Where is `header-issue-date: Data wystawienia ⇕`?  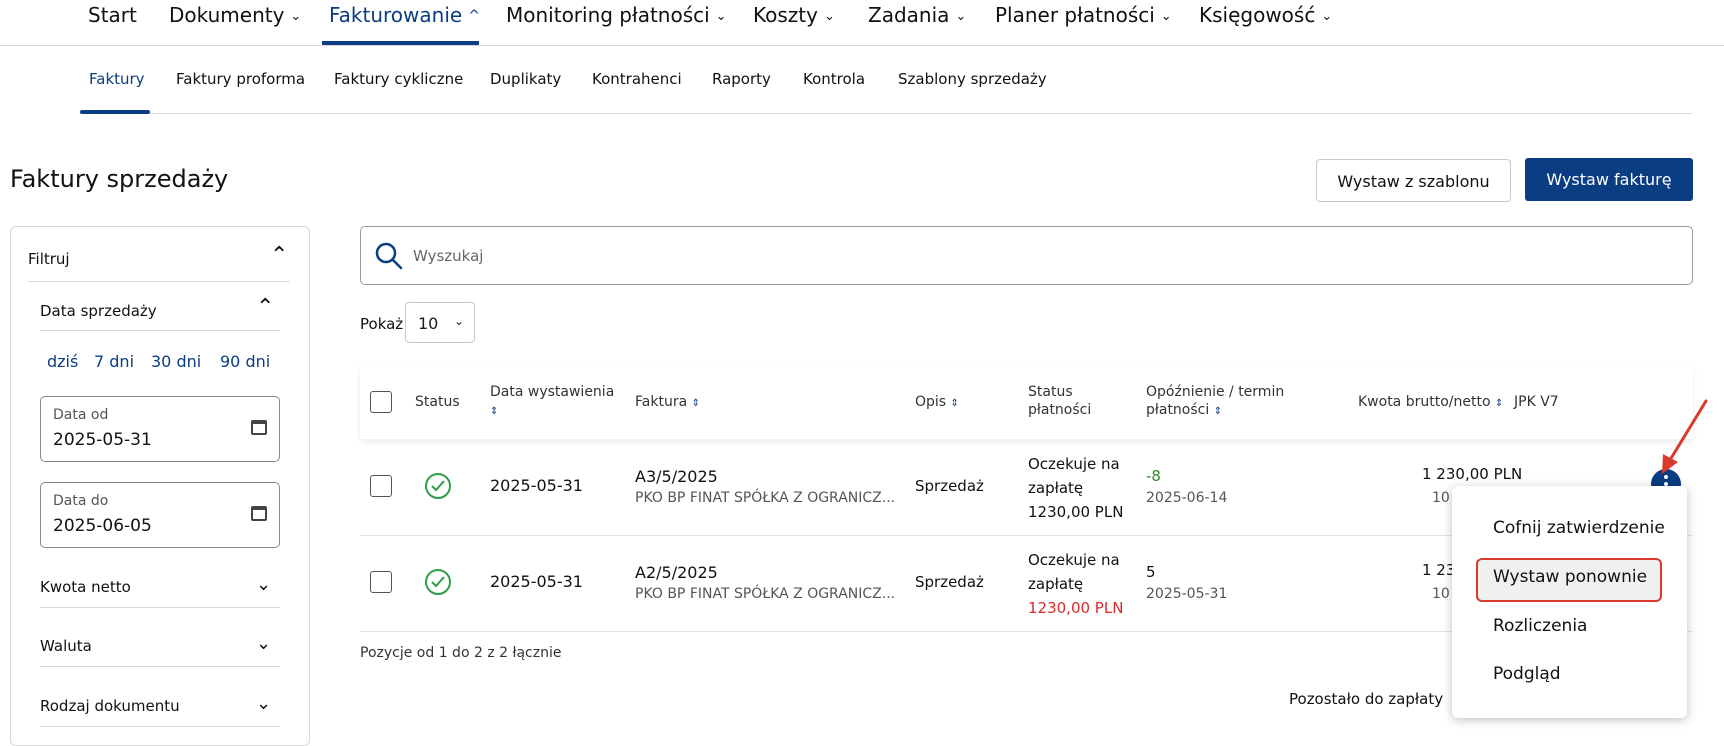
header-issue-date: Data wystawienia ⇕ is located at coordinates (552, 402).